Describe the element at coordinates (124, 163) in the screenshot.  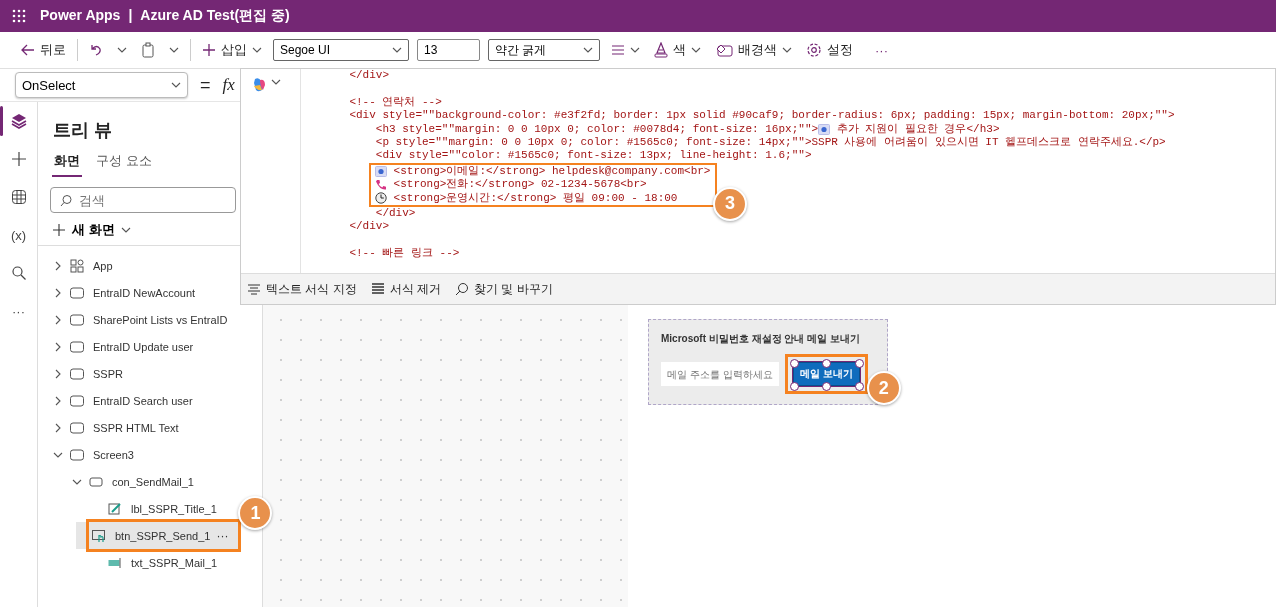
I see `tab: 구성 요소` at that location.